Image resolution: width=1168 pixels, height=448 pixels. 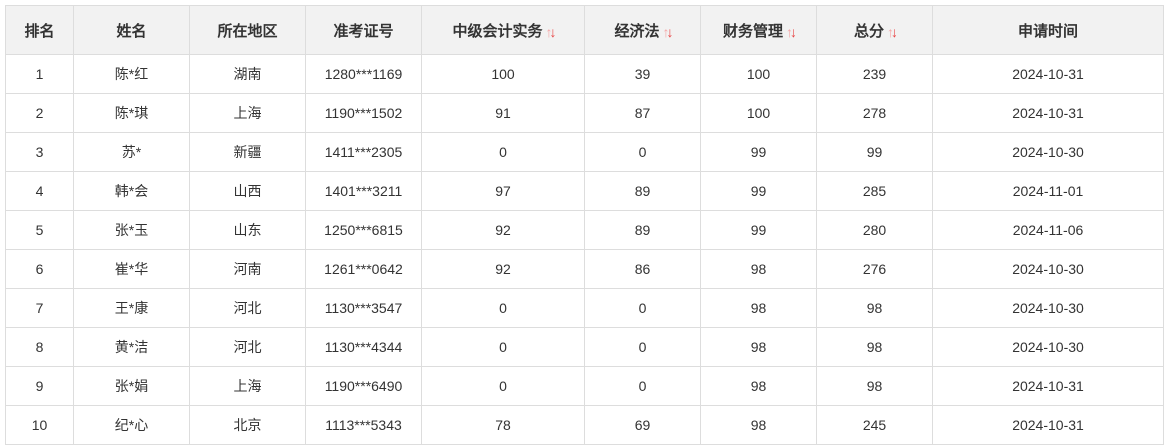 I want to click on table-row: 10 纪*心 北京 1113***5343 78 69 98 245 2024-10-31, so click(x=584, y=425).